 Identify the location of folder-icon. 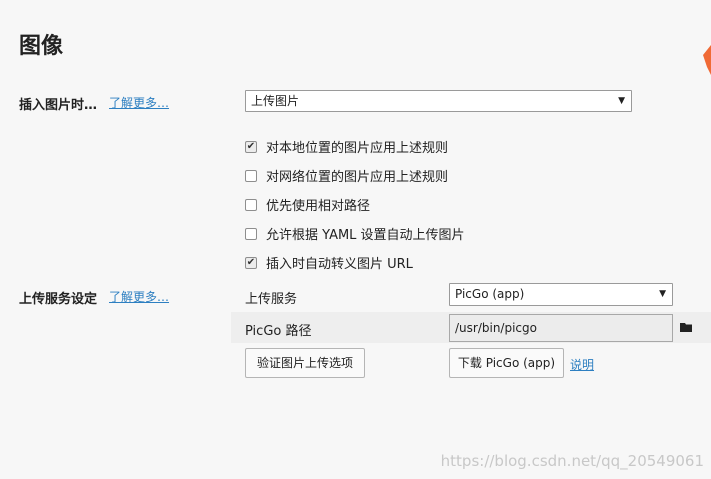
(686, 327).